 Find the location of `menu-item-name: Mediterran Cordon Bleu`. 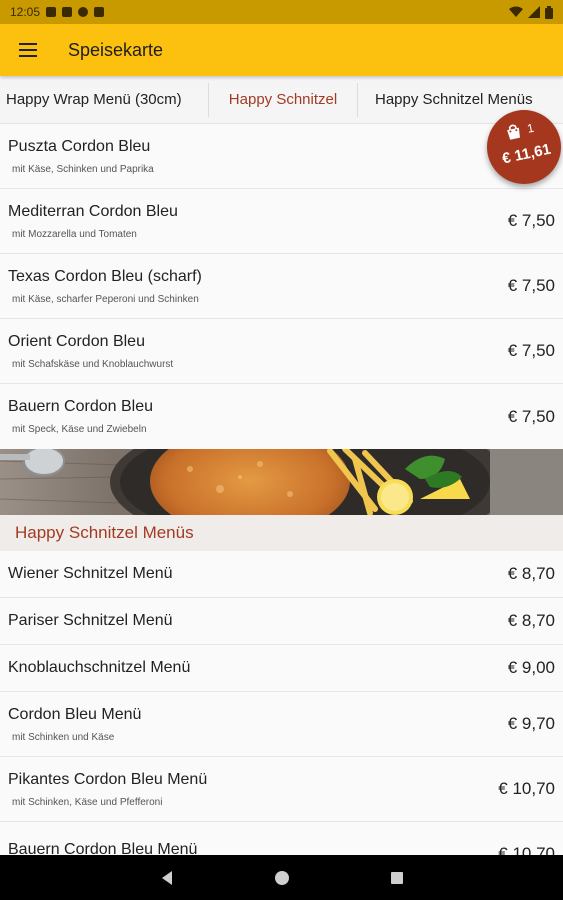

menu-item-name: Mediterran Cordon Bleu is located at coordinates (93, 211).